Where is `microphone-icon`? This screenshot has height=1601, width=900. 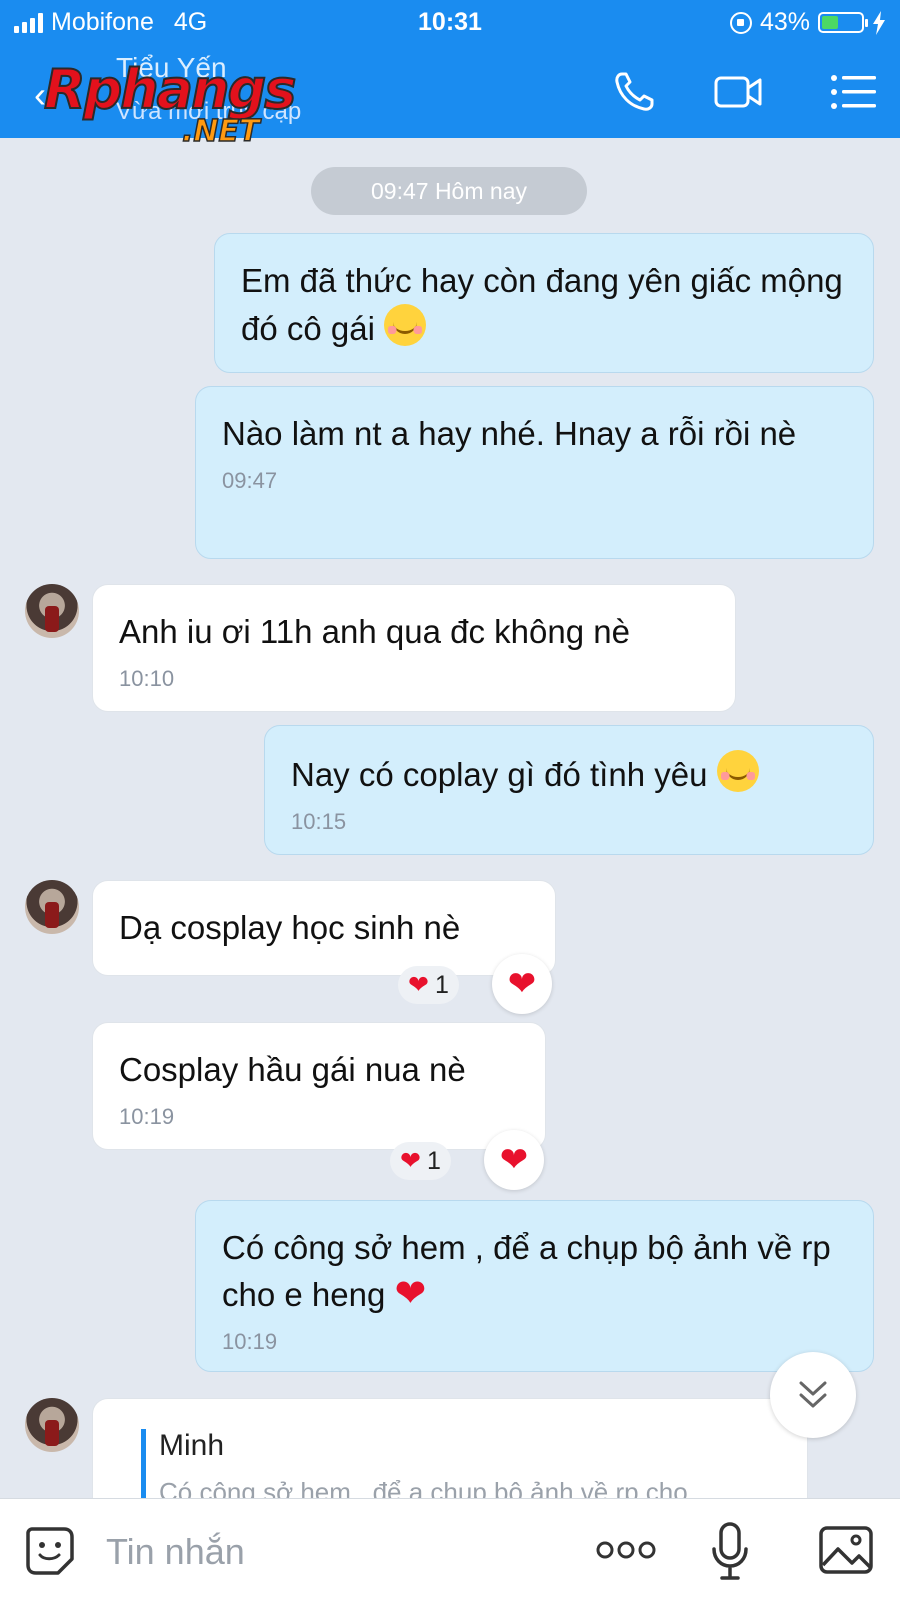
microphone-icon is located at coordinates (730, 1551).